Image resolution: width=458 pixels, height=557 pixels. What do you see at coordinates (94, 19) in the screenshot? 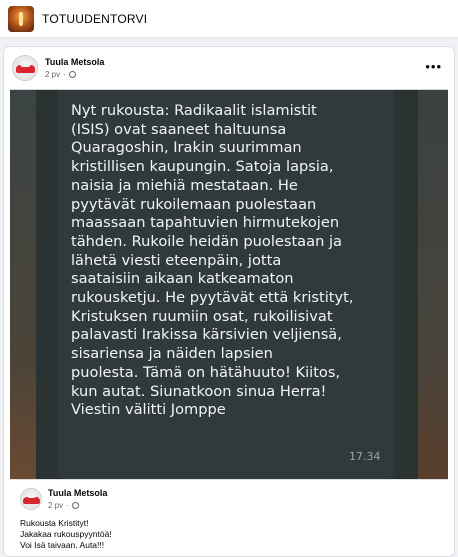
I see `group-name: TOTUUDENTORVI` at bounding box center [94, 19].